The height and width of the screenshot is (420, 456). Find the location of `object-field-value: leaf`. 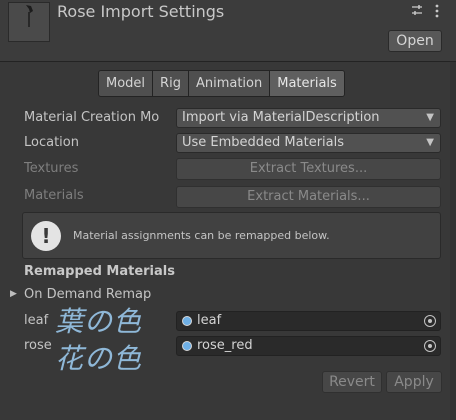

object-field-value: leaf is located at coordinates (209, 320).